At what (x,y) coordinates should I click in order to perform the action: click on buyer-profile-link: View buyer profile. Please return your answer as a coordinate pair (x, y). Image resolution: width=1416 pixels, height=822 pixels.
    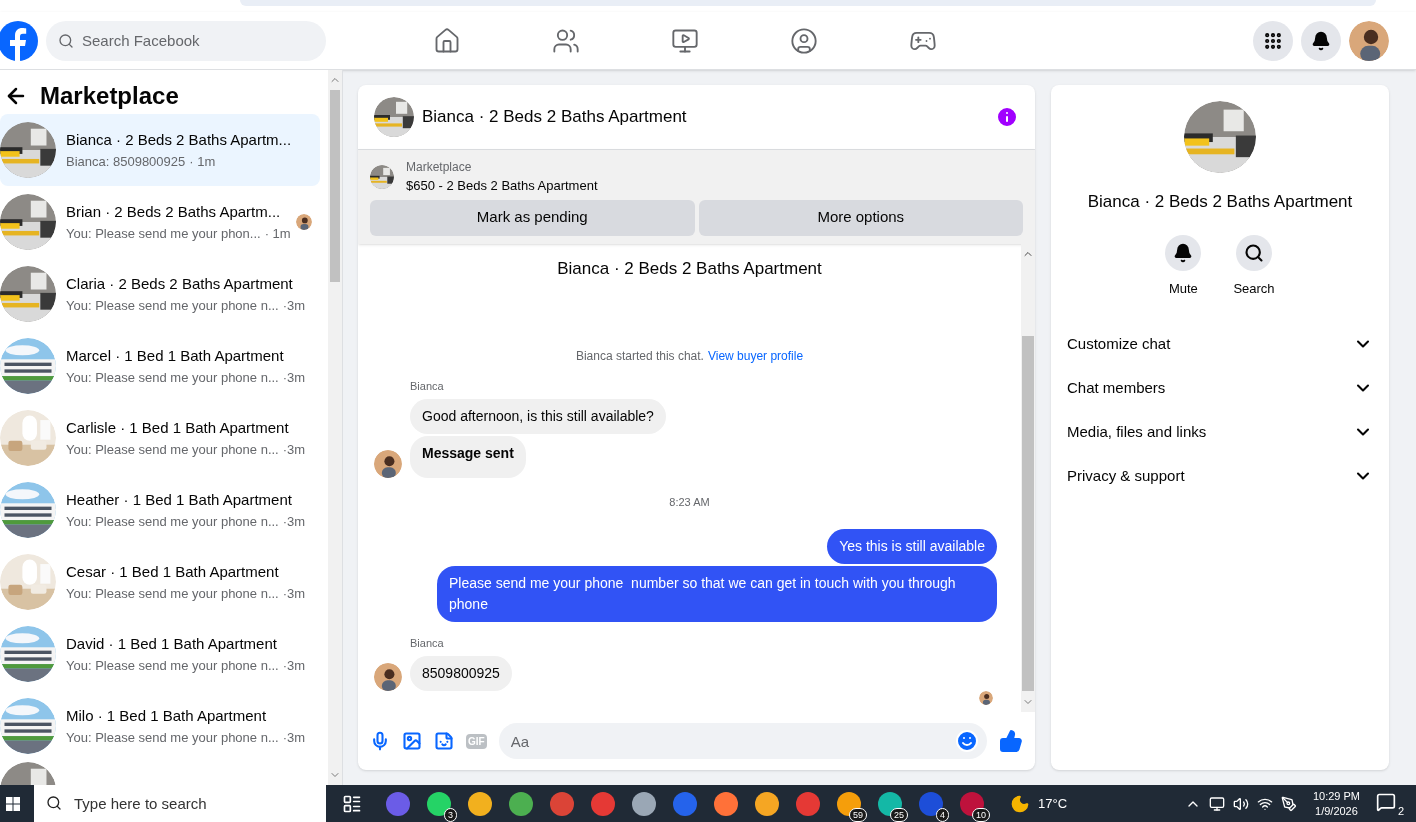
    Looking at the image, I should click on (755, 356).